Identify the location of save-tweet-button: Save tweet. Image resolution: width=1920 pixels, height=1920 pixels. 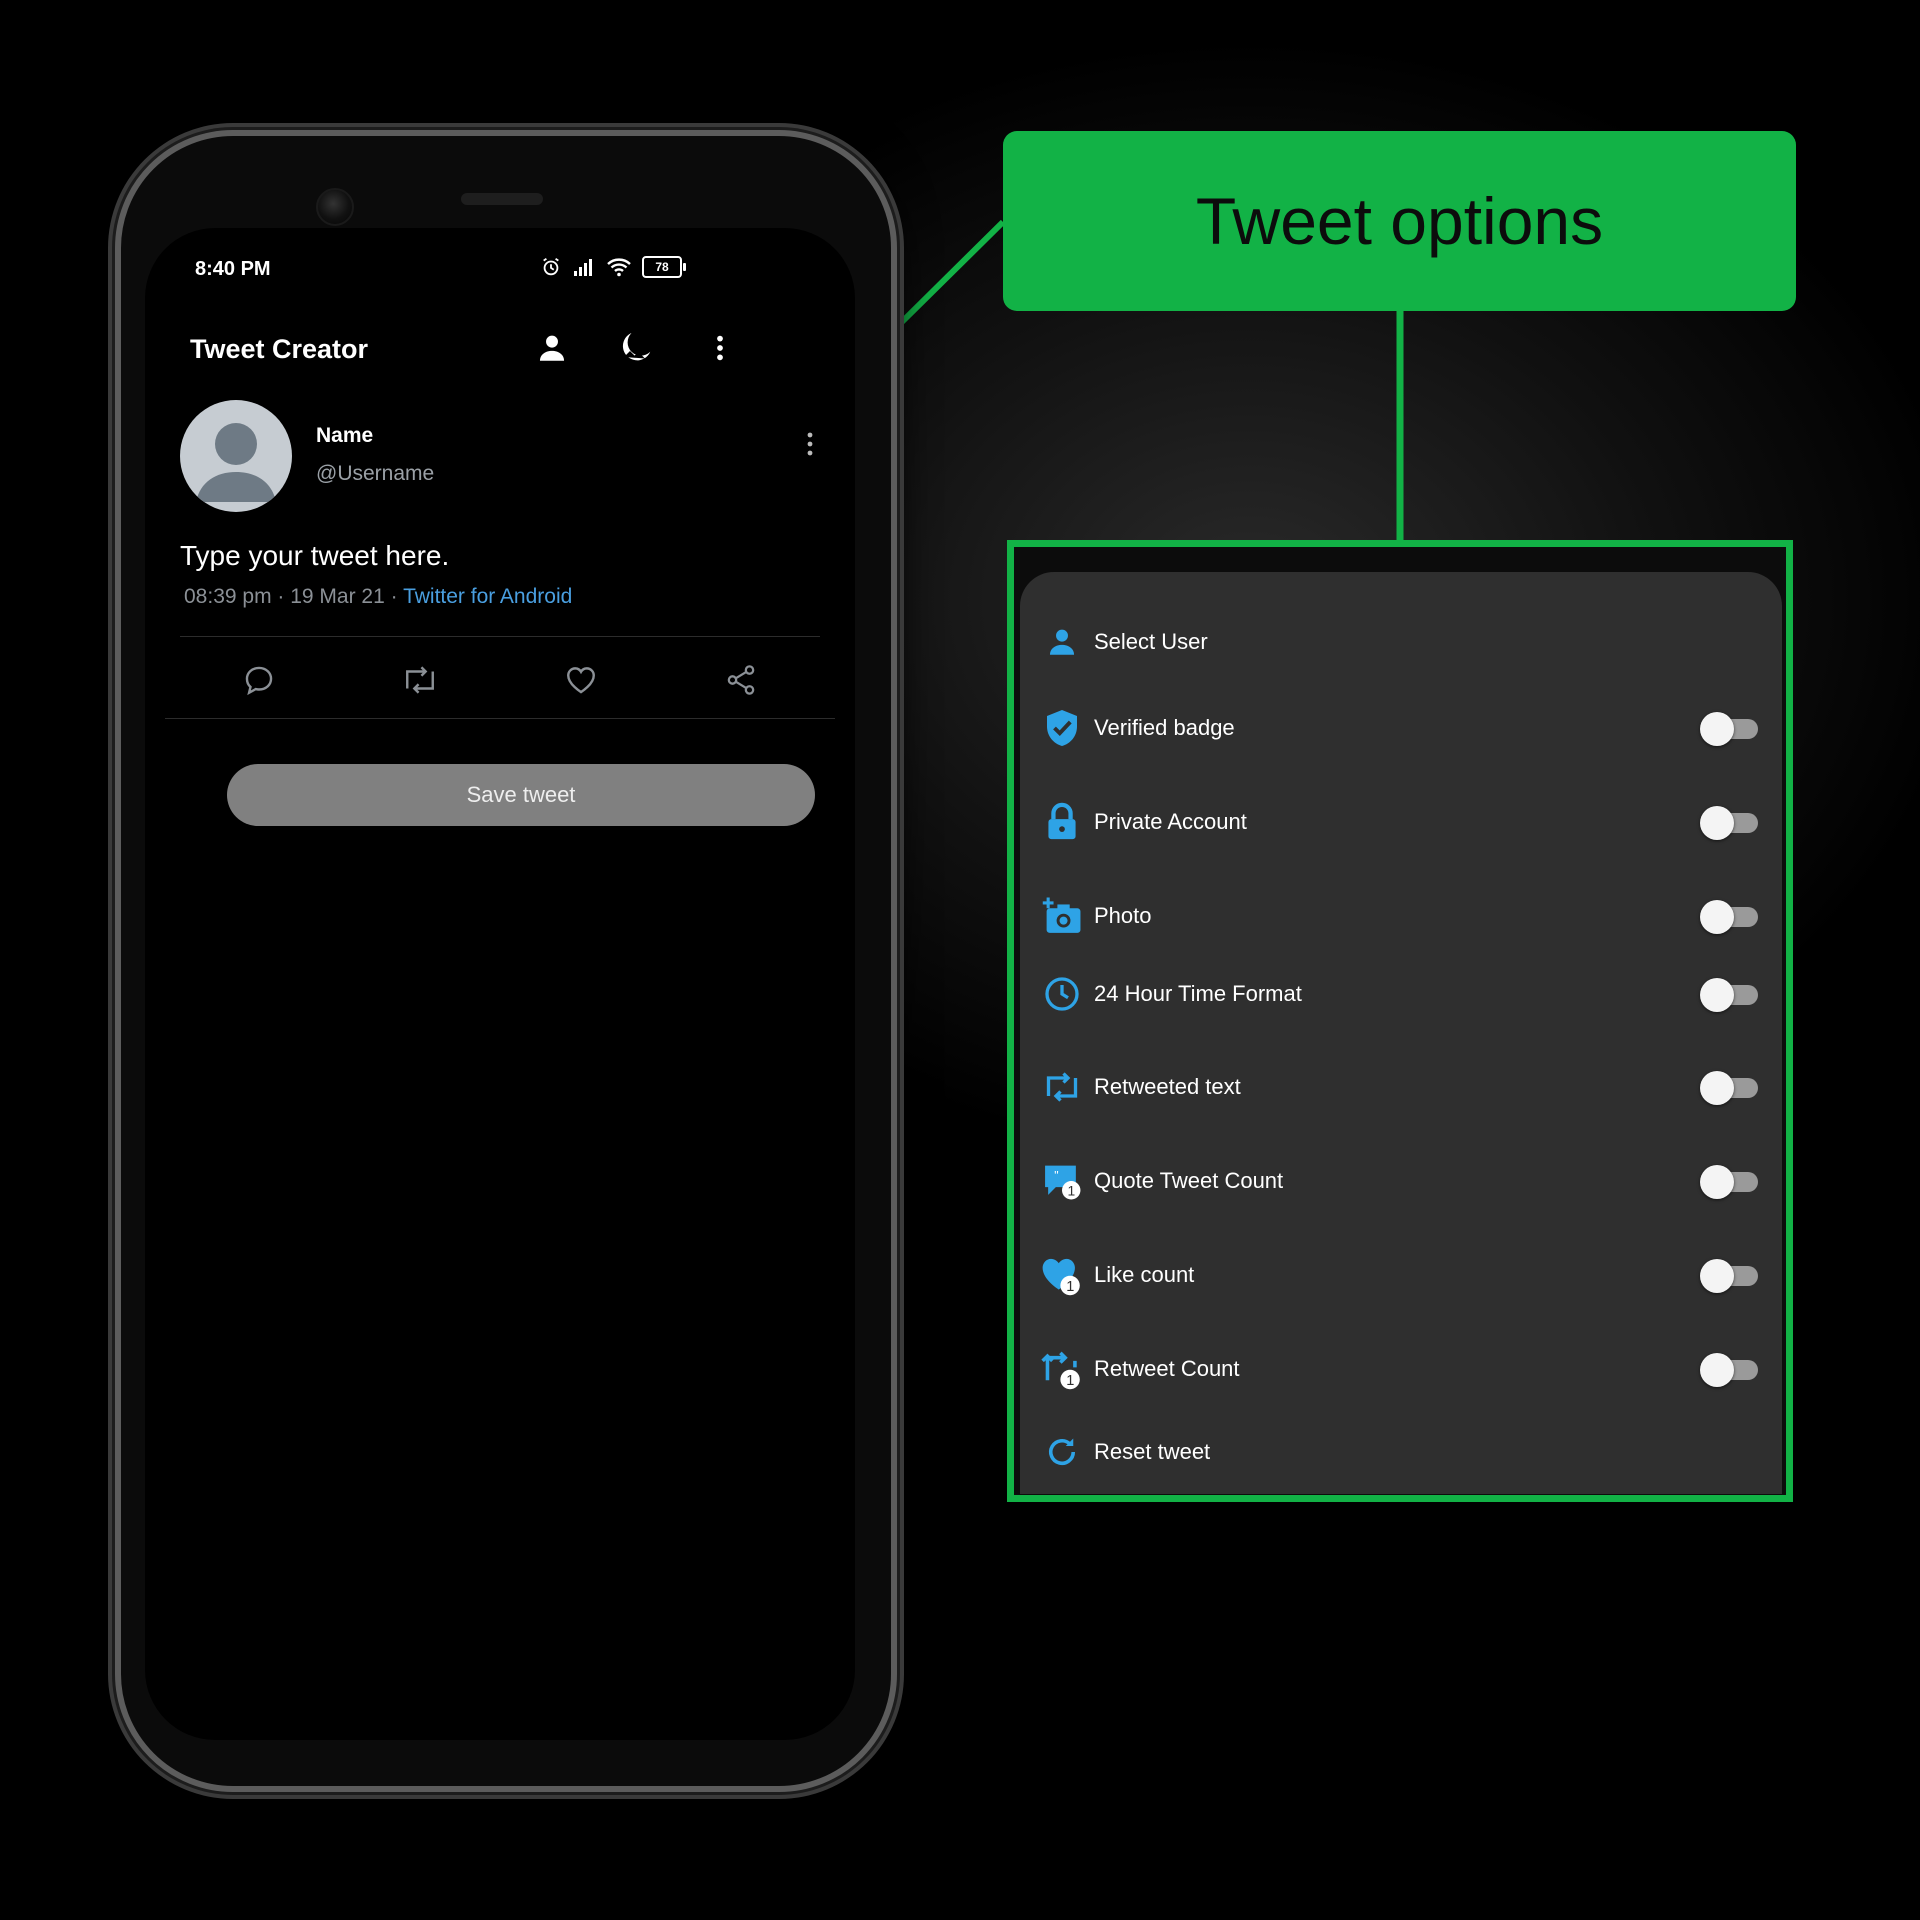
(521, 795).